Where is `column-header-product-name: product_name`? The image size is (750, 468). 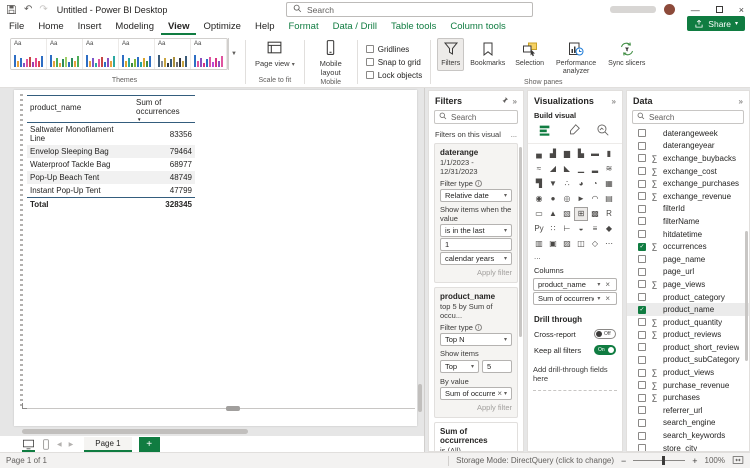 column-header-product-name: product_name is located at coordinates (80, 109).